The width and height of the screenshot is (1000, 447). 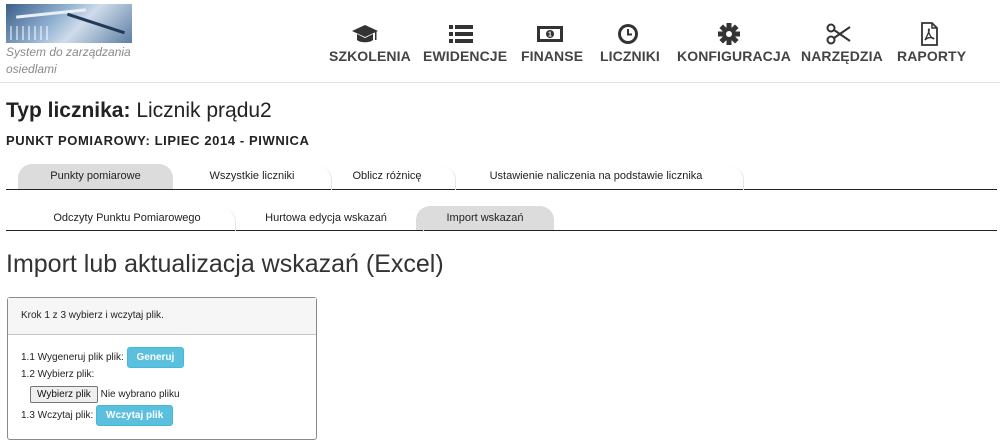 What do you see at coordinates (69, 23) in the screenshot?
I see `logo` at bounding box center [69, 23].